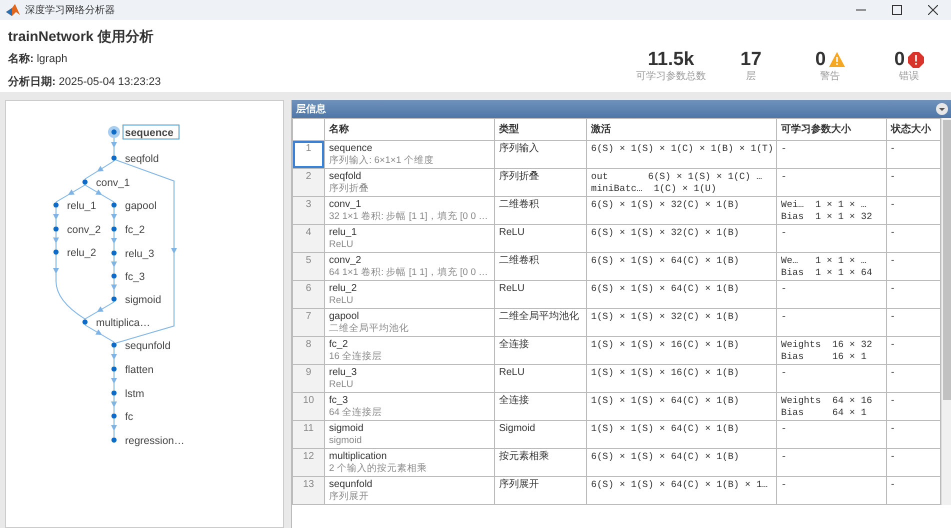  What do you see at coordinates (139, 370) in the screenshot?
I see `layer-label: flatten` at bounding box center [139, 370].